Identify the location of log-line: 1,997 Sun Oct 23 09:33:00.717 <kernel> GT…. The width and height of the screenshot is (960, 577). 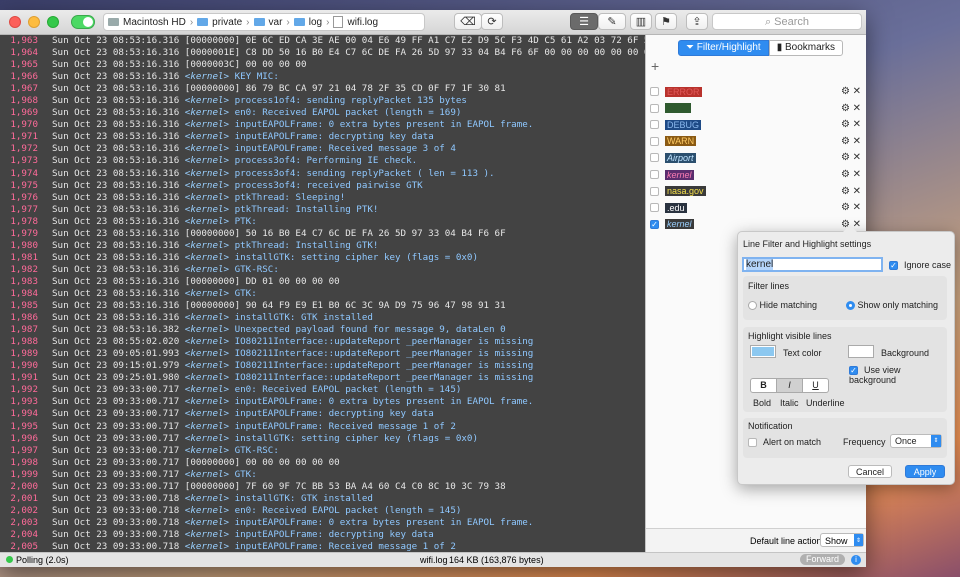
(322, 451).